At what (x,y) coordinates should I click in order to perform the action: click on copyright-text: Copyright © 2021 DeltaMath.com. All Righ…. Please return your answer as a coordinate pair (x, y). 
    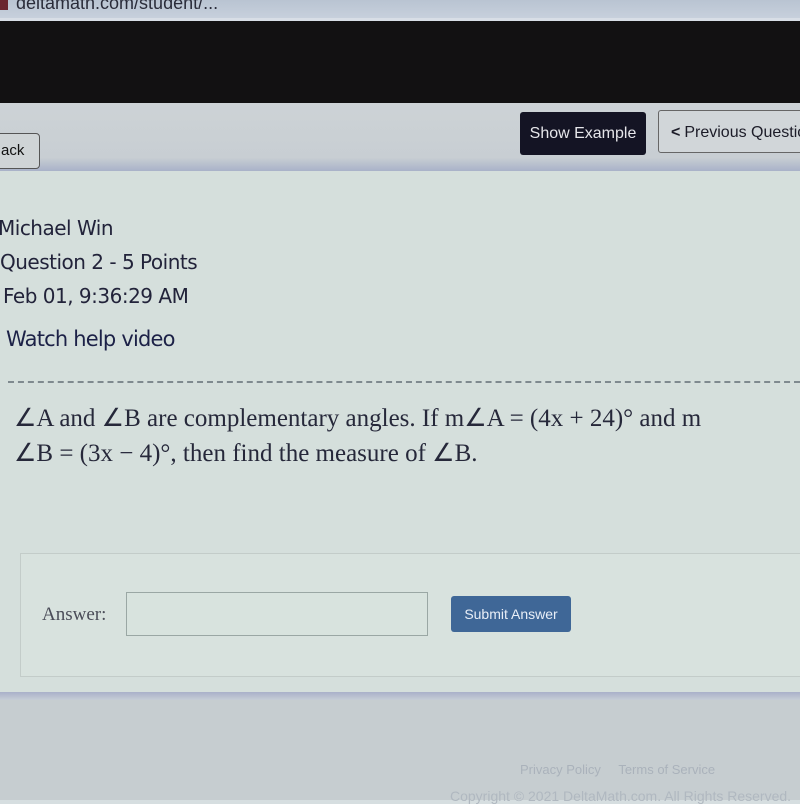
    Looking at the image, I should click on (621, 796).